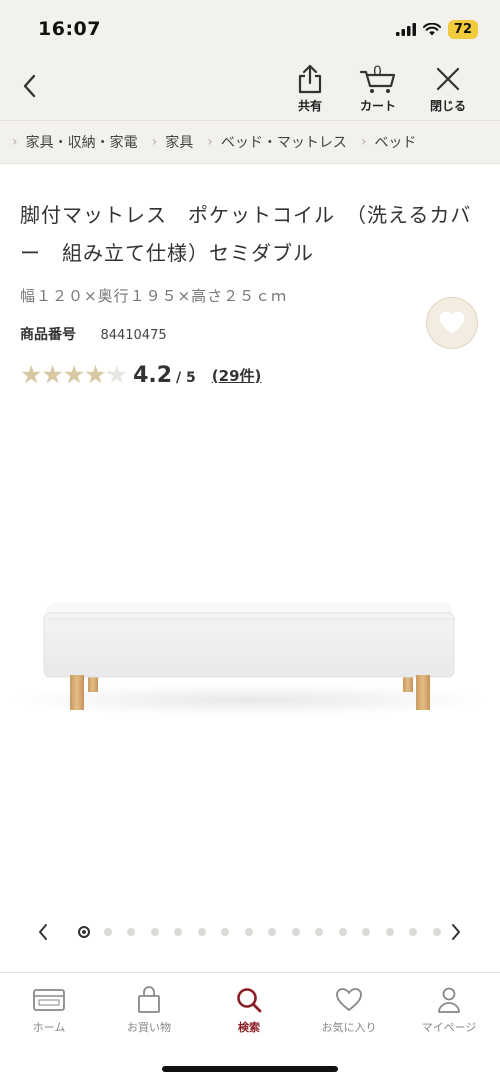 Image resolution: width=500 pixels, height=1080 pixels. What do you see at coordinates (377, 72) in the screenshot?
I see `cart-count: 0` at bounding box center [377, 72].